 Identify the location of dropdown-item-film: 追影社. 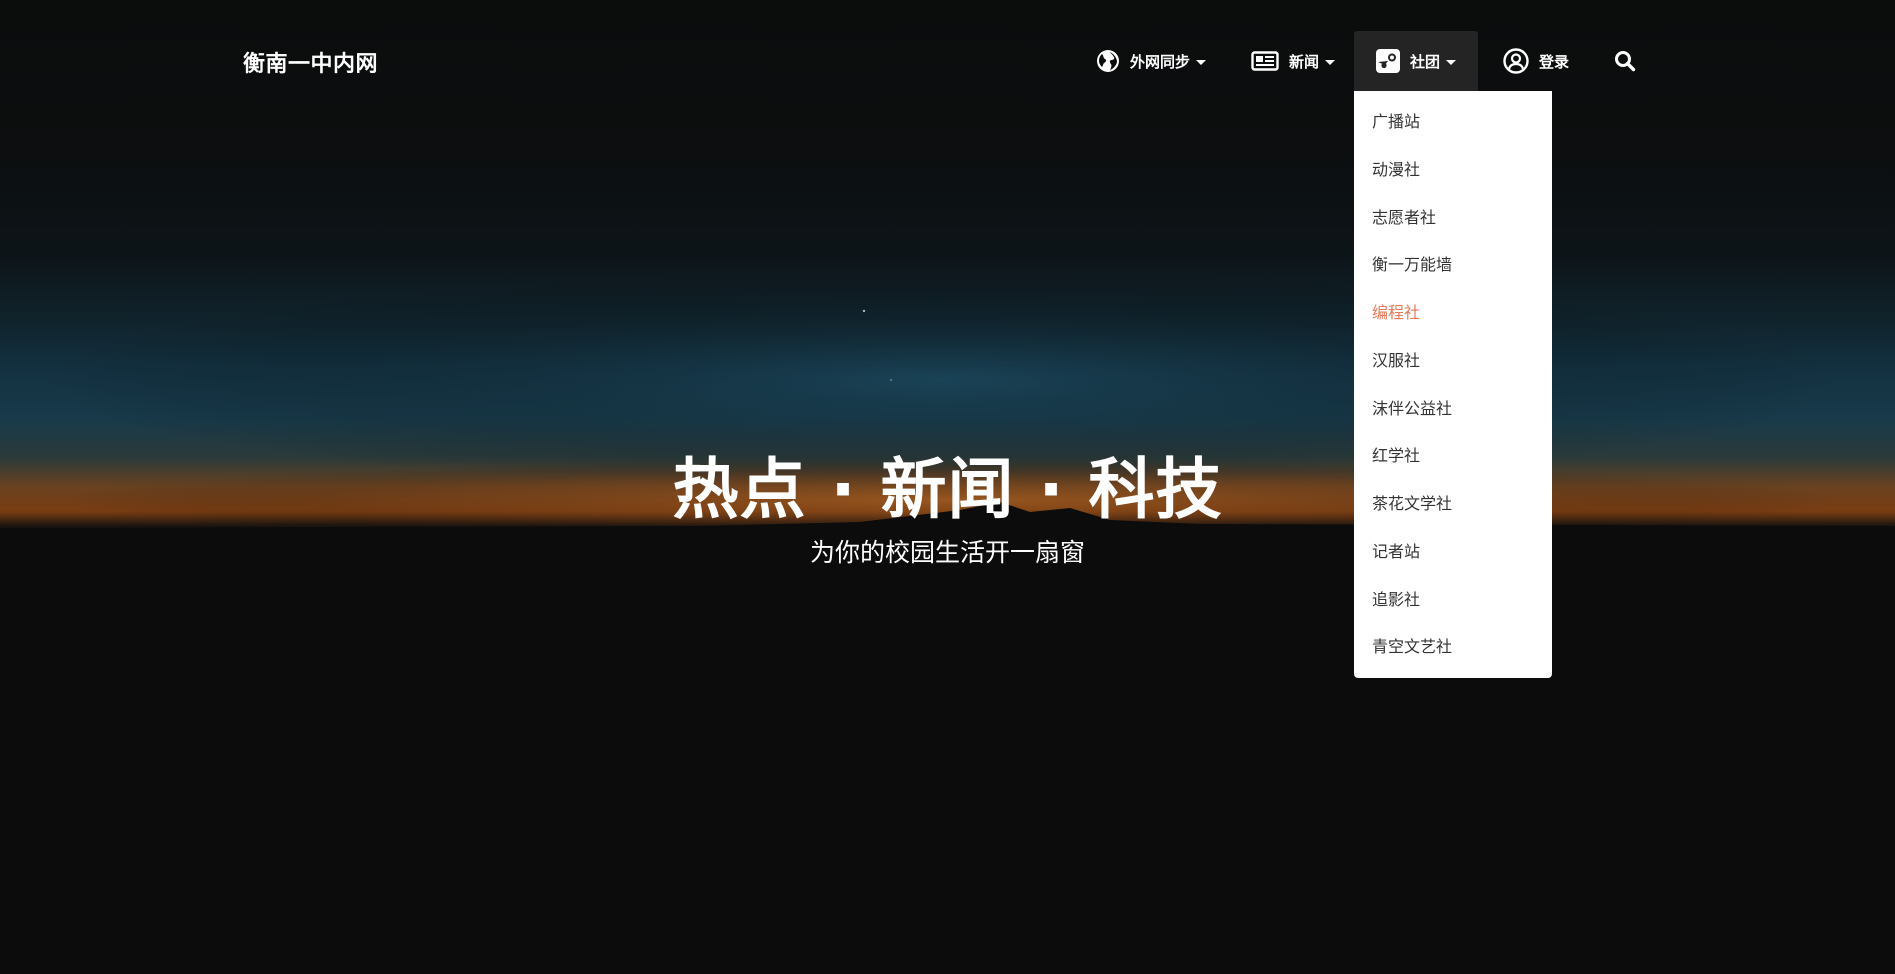
(1396, 600).